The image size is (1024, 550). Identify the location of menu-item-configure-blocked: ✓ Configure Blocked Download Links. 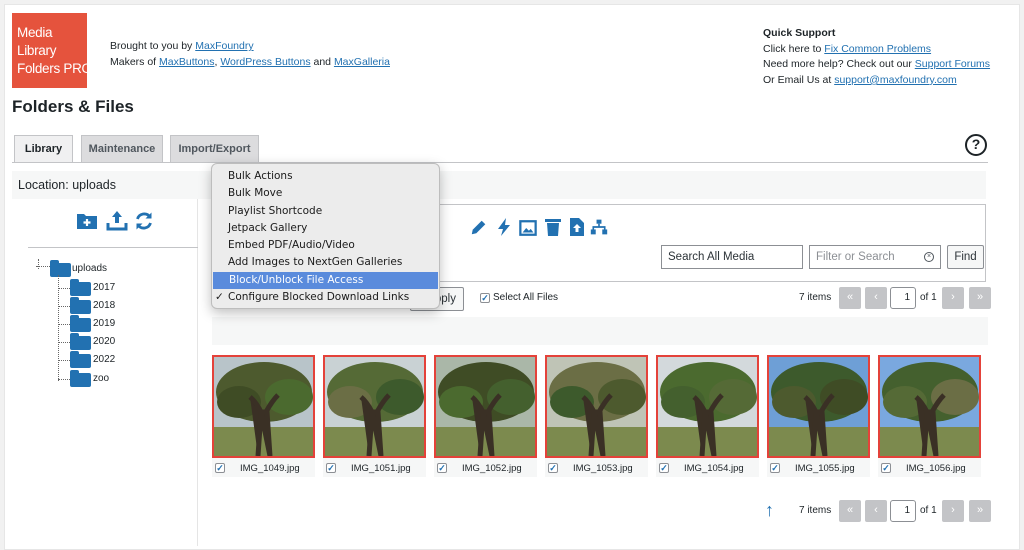
(325, 297).